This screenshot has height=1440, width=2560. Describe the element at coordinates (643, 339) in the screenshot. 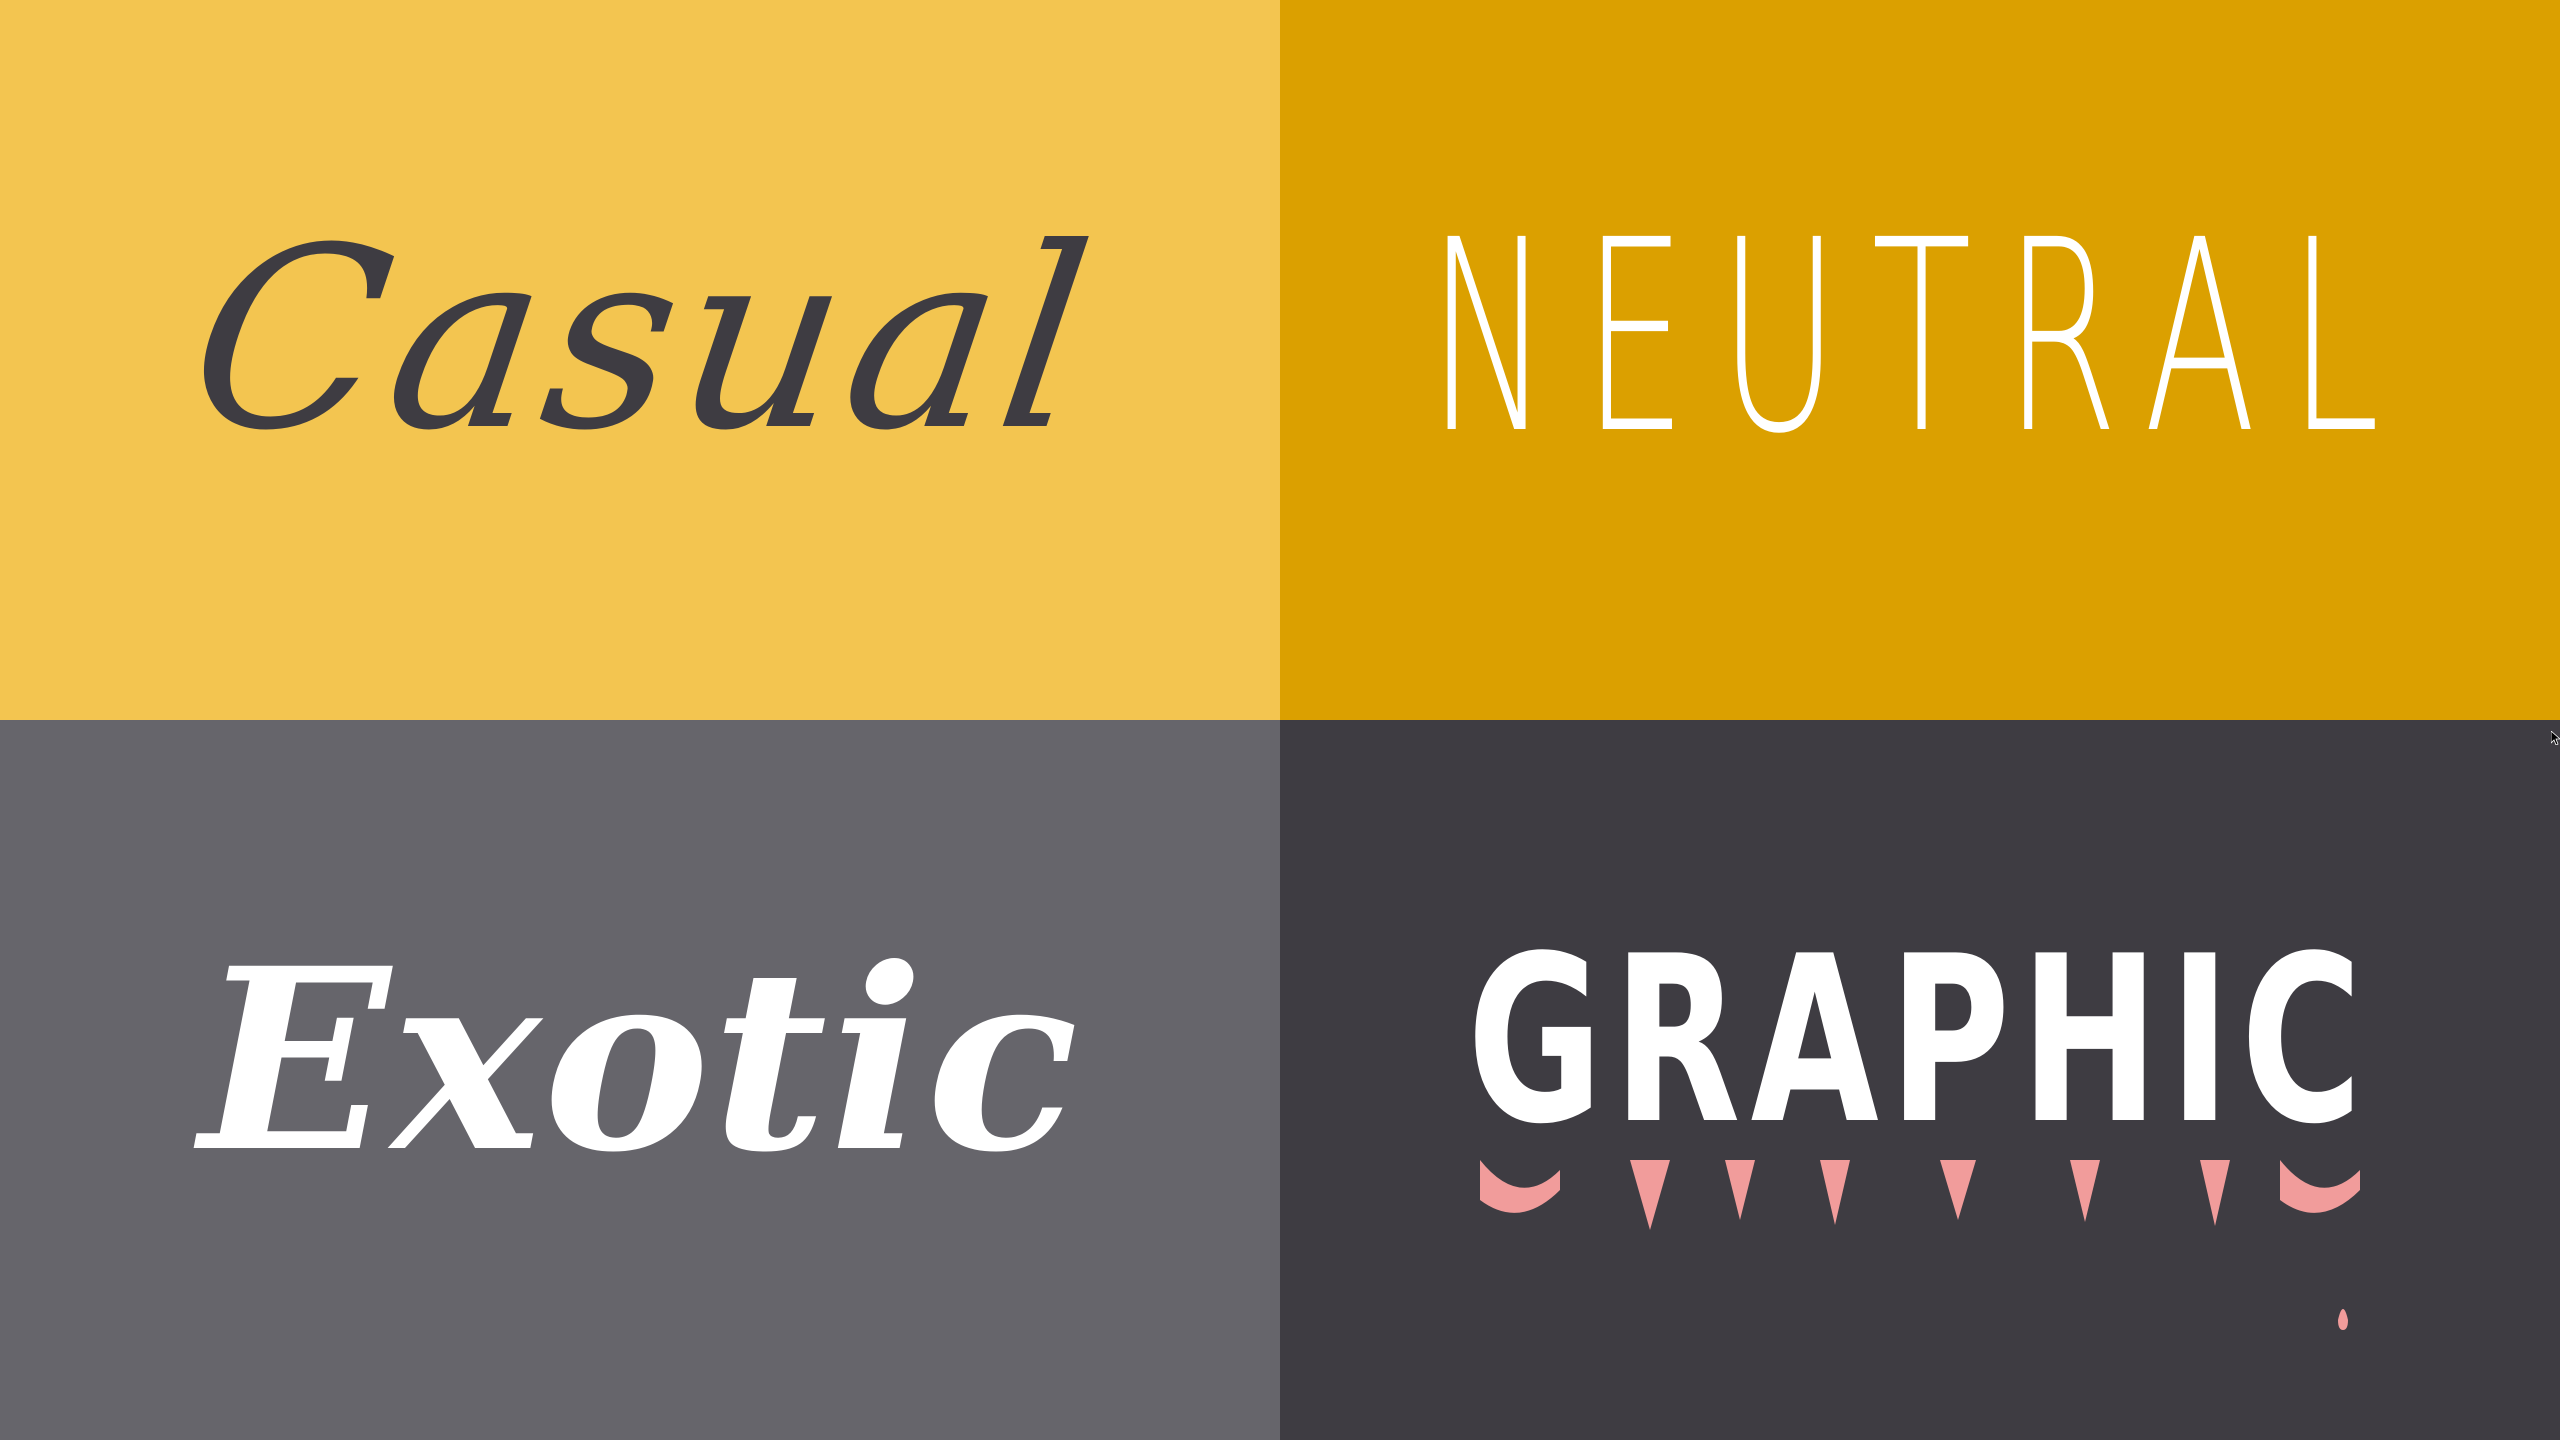

I see `casual-word: Casual` at that location.